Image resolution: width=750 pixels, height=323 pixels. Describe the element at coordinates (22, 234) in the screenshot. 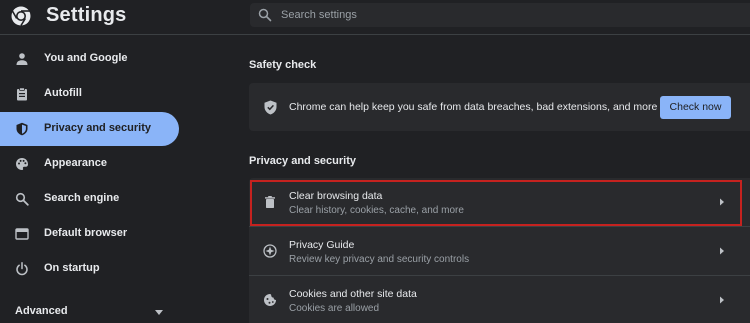

I see `browser-window-icon` at that location.